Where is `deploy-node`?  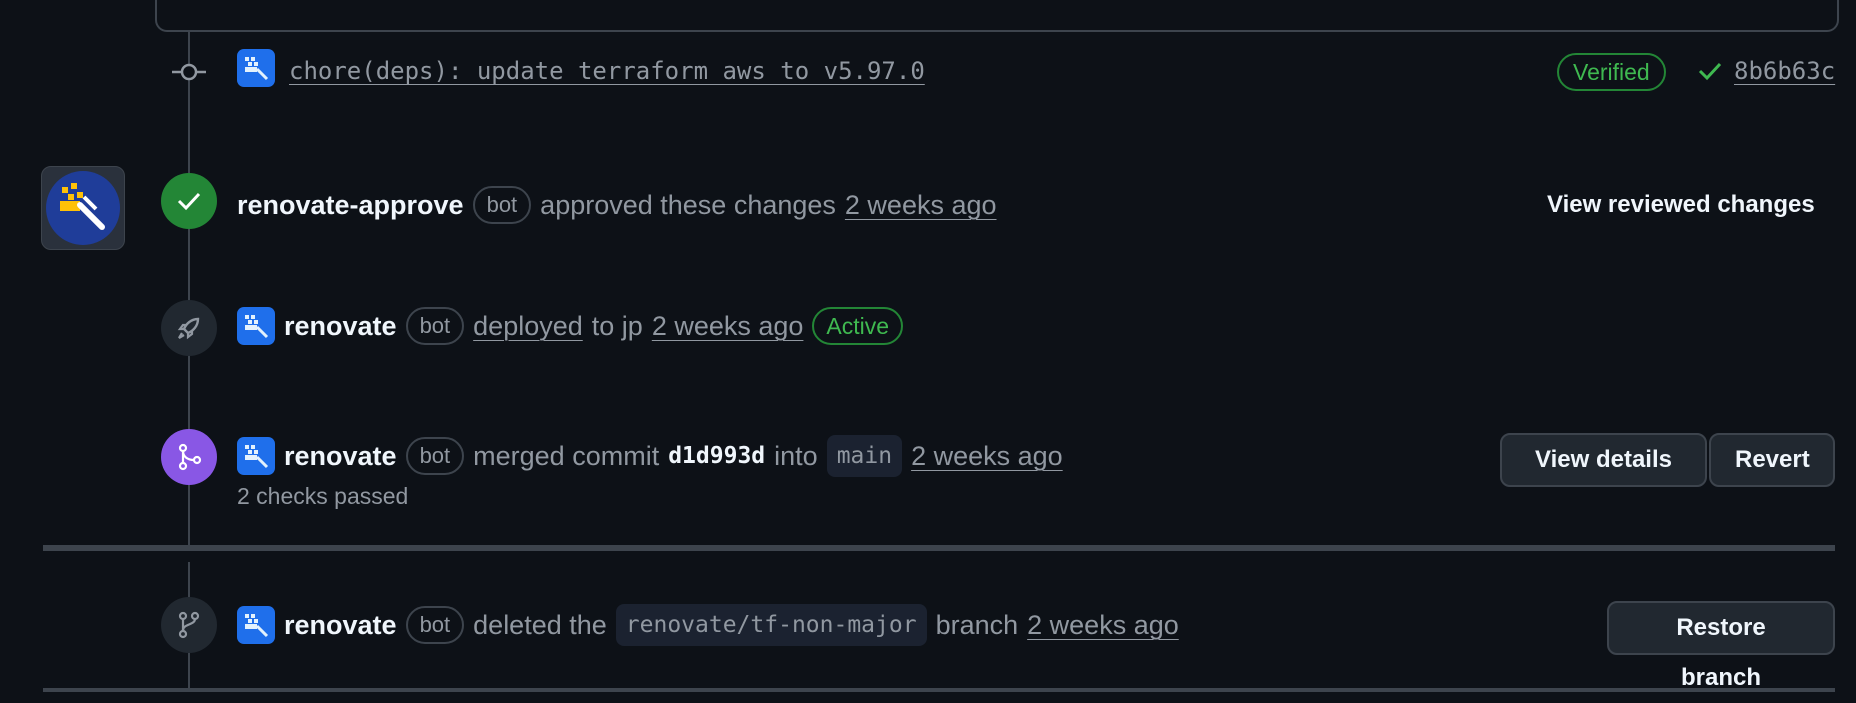 deploy-node is located at coordinates (189, 328).